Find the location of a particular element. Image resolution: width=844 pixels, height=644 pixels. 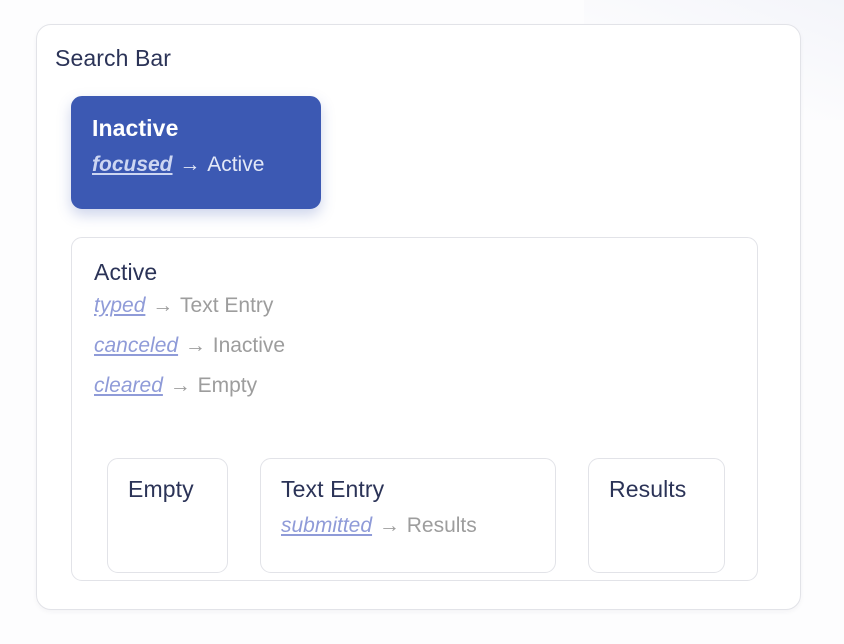

state-label-empty: Empty is located at coordinates (161, 489).